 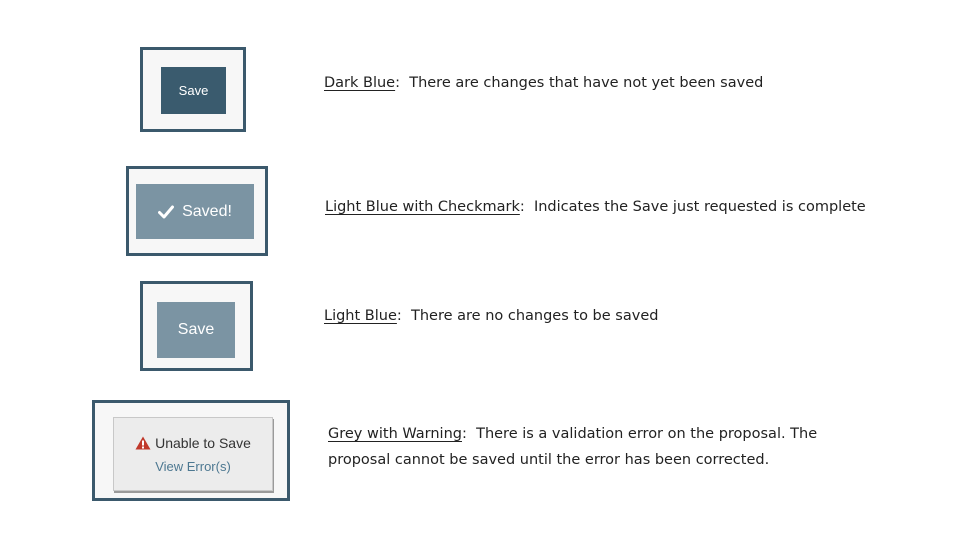 I want to click on save-button-dark: Save, so click(x=193, y=90).